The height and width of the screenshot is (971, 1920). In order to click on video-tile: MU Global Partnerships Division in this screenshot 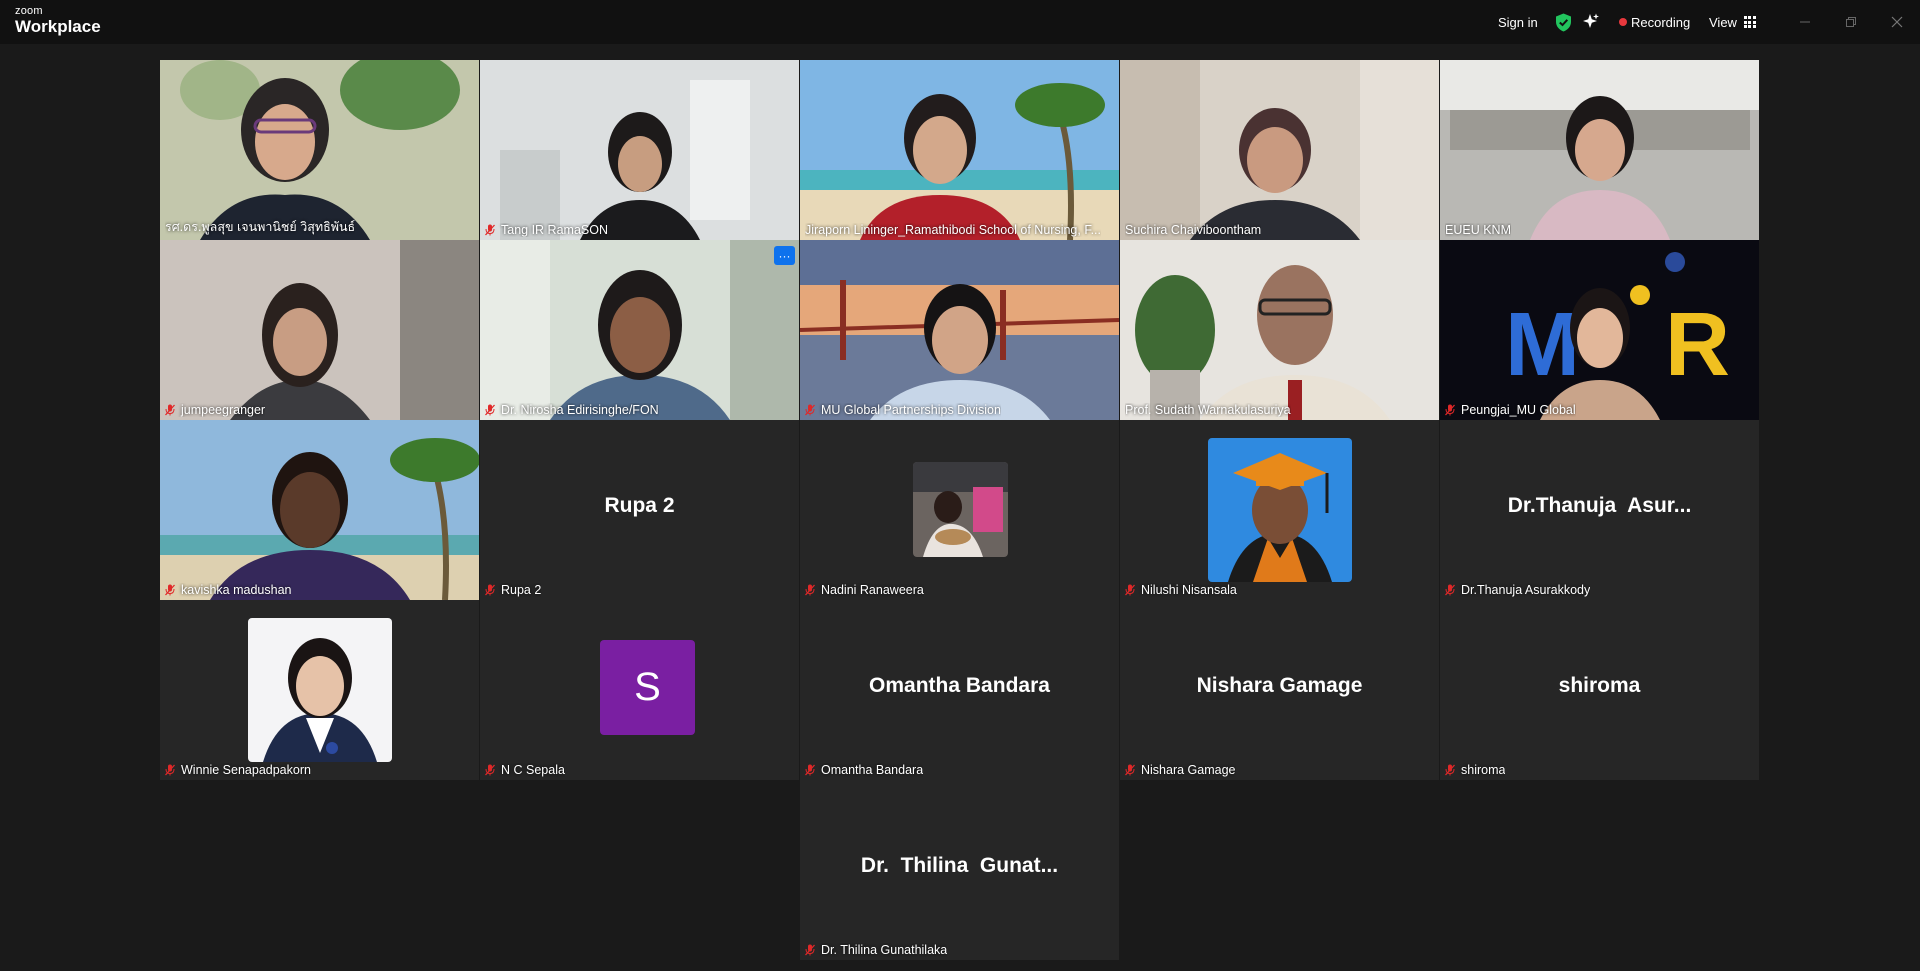, I will do `click(959, 330)`.